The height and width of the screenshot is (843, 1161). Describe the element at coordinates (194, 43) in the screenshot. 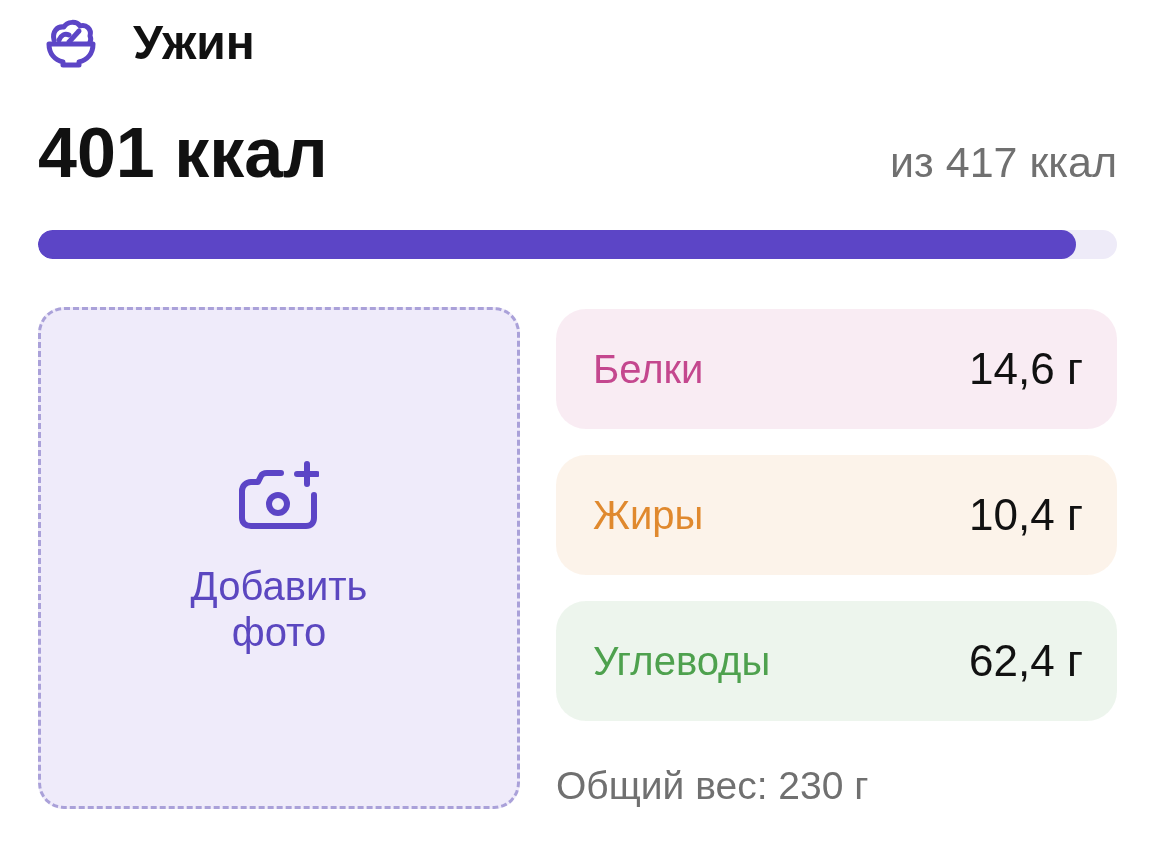

I see `meal-title: Ужин` at that location.